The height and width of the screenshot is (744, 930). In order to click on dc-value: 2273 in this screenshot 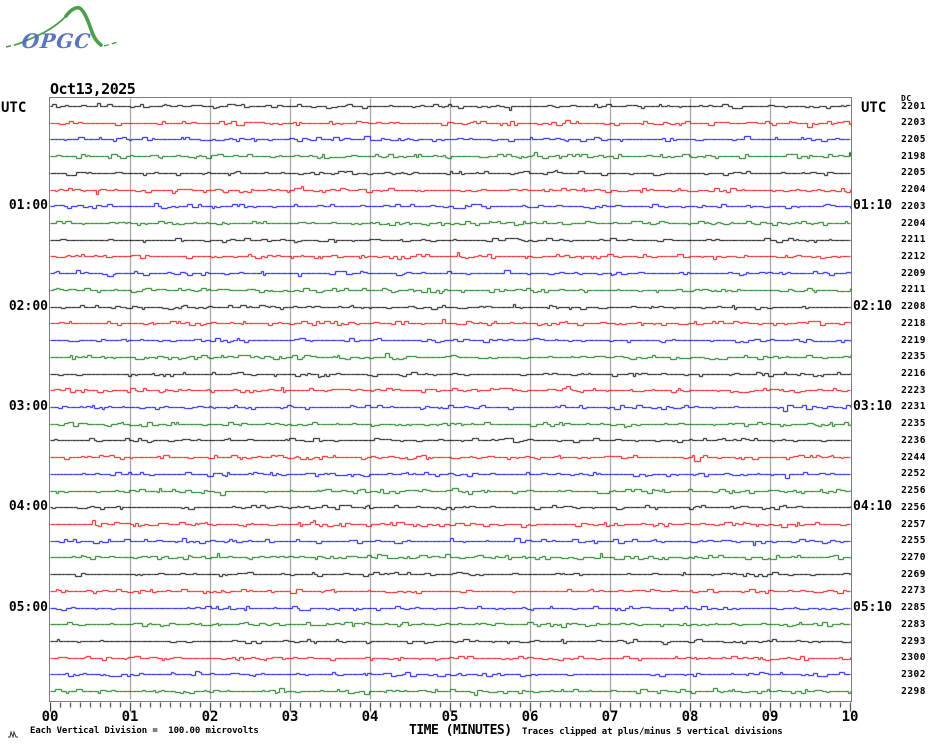, I will do `click(913, 591)`.